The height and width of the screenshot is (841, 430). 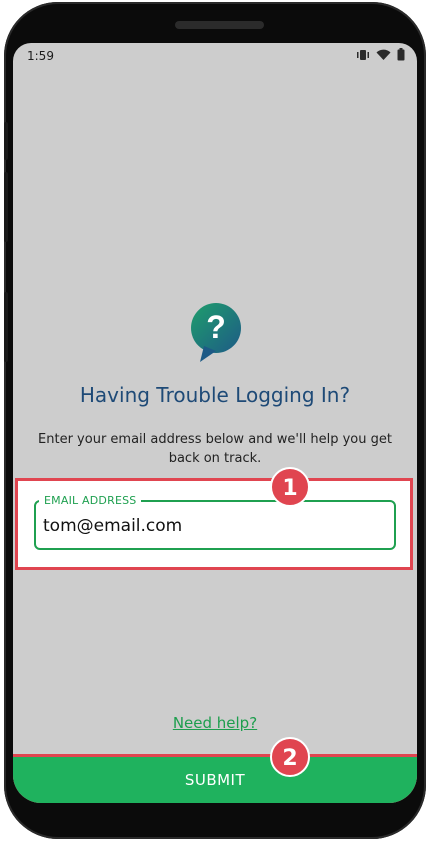 What do you see at coordinates (40, 56) in the screenshot?
I see `status-time: 1:59` at bounding box center [40, 56].